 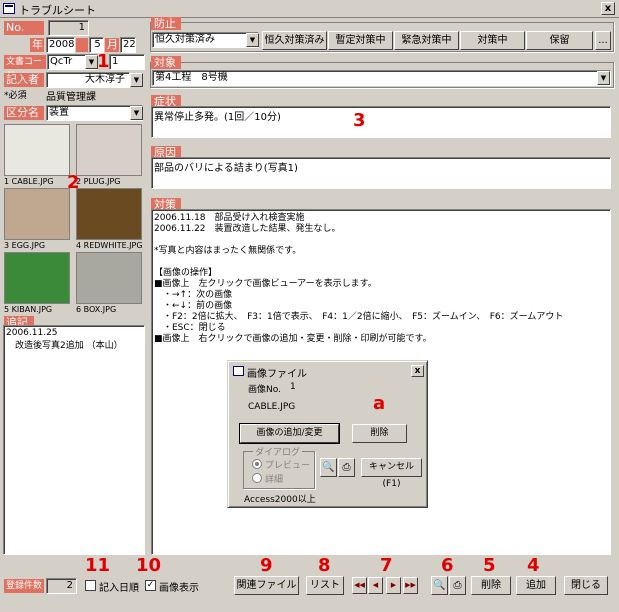 I want to click on day-field: 22, so click(x=128, y=45).